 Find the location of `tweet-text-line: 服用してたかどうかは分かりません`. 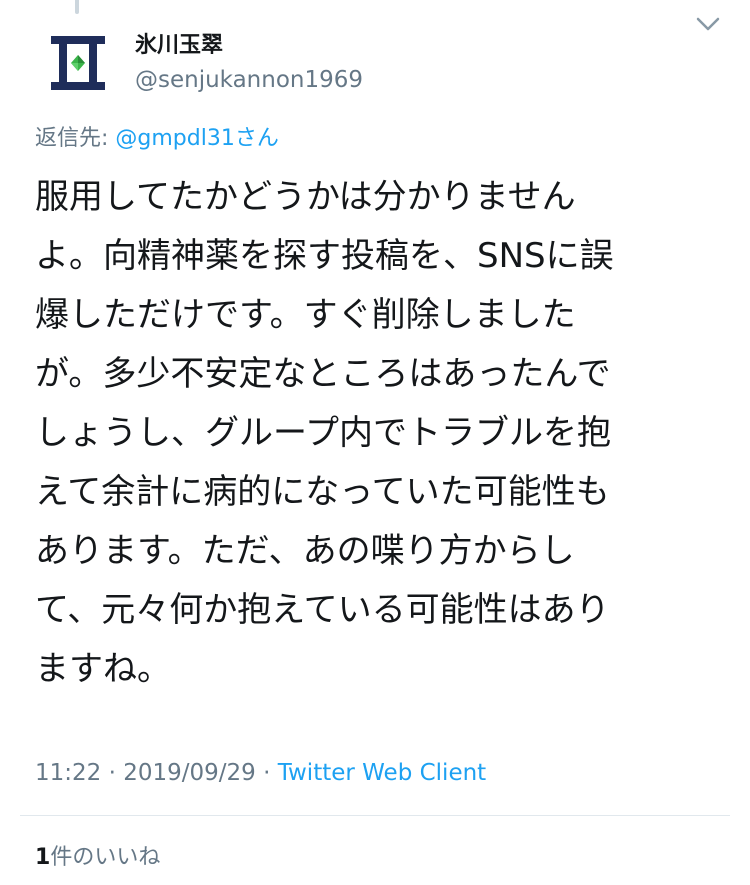

tweet-text-line: 服用してたかどうかは分かりません is located at coordinates (305, 197).